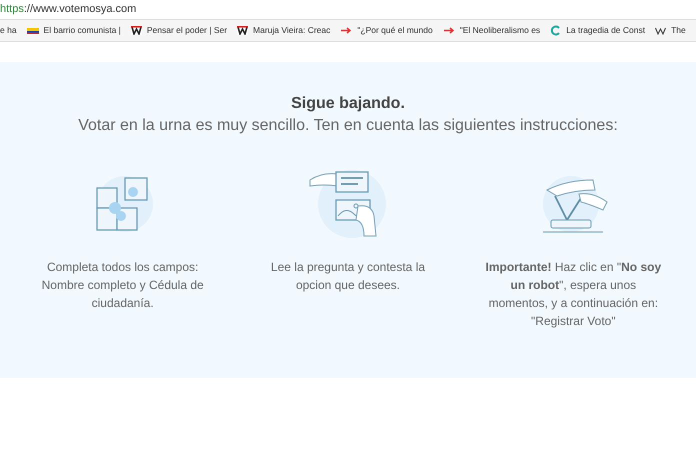 This screenshot has width=696, height=451. Describe the element at coordinates (122, 285) in the screenshot. I see `step-description: Completa todos los campos: Nombre completo y Cédula de ciudadanía.` at that location.